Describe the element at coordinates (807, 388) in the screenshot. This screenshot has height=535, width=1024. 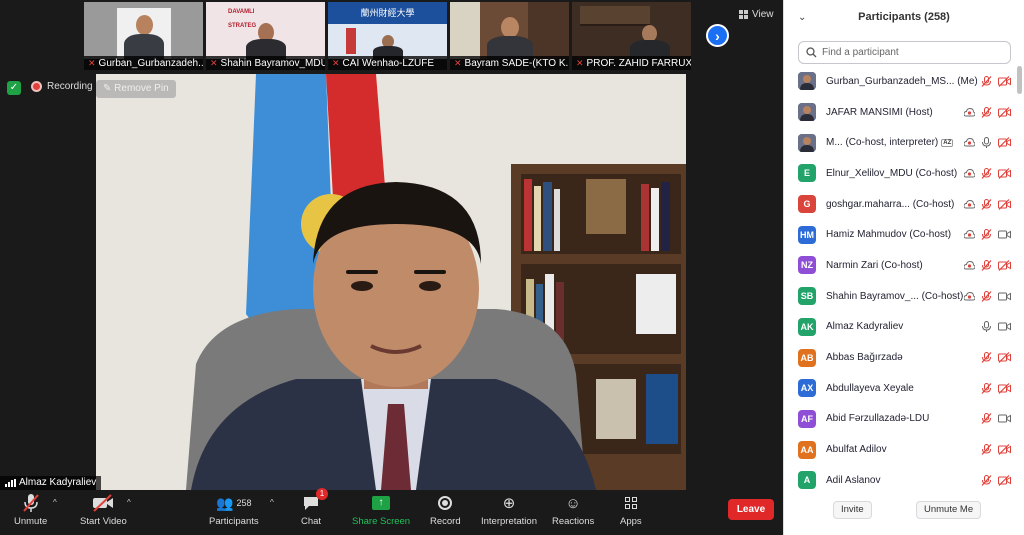
I see `avatar: AX` at that location.